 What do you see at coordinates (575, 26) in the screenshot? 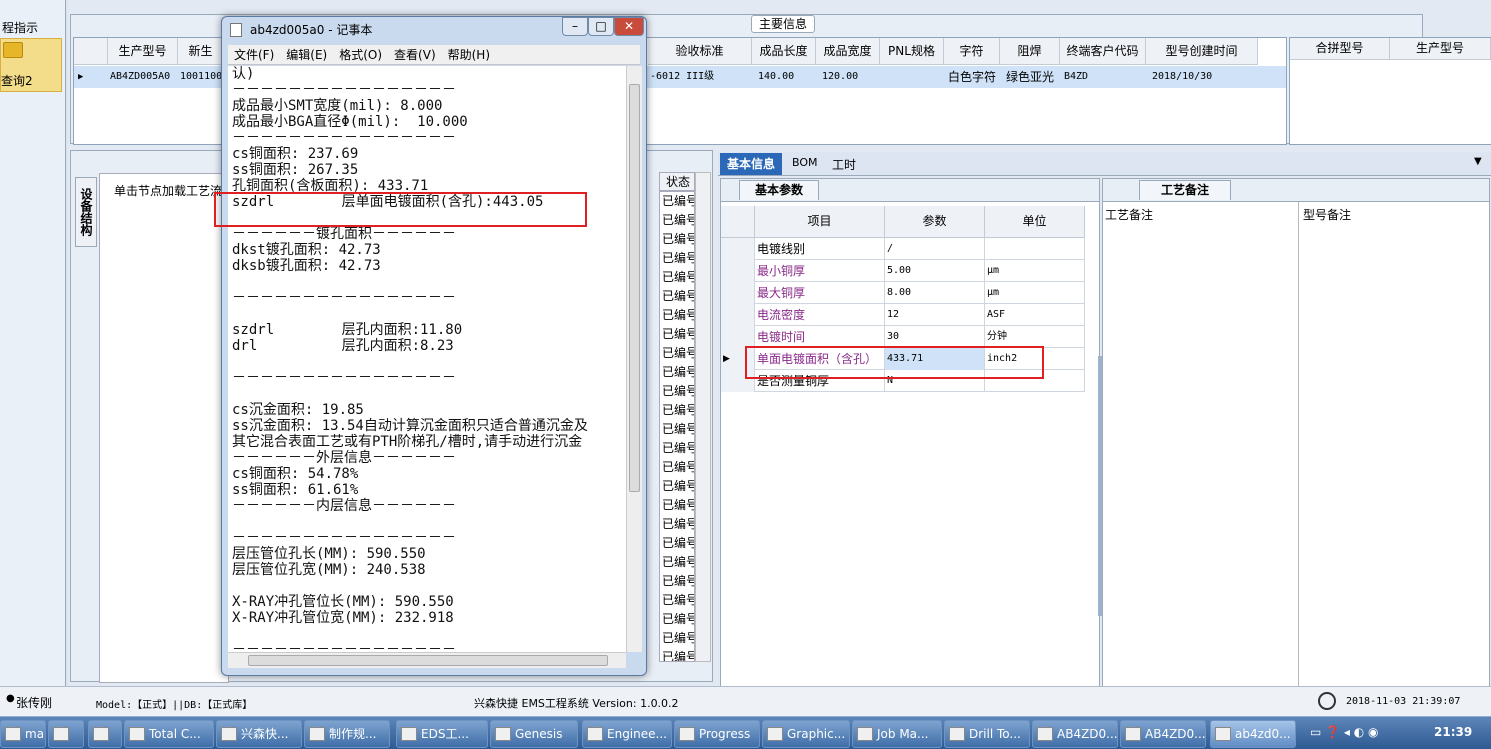
I see `minimize-button: –` at bounding box center [575, 26].